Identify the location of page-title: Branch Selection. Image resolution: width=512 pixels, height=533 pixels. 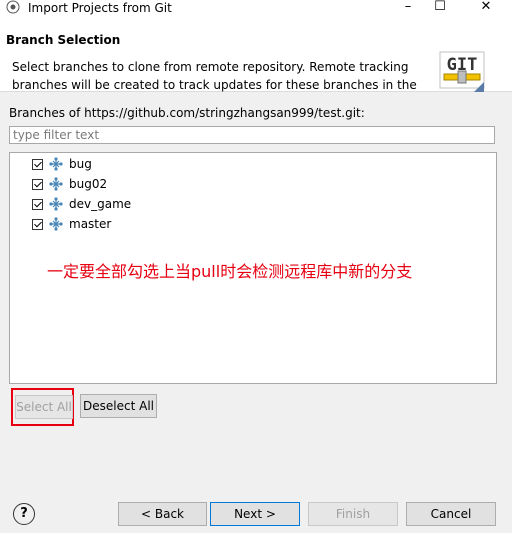
(63, 40).